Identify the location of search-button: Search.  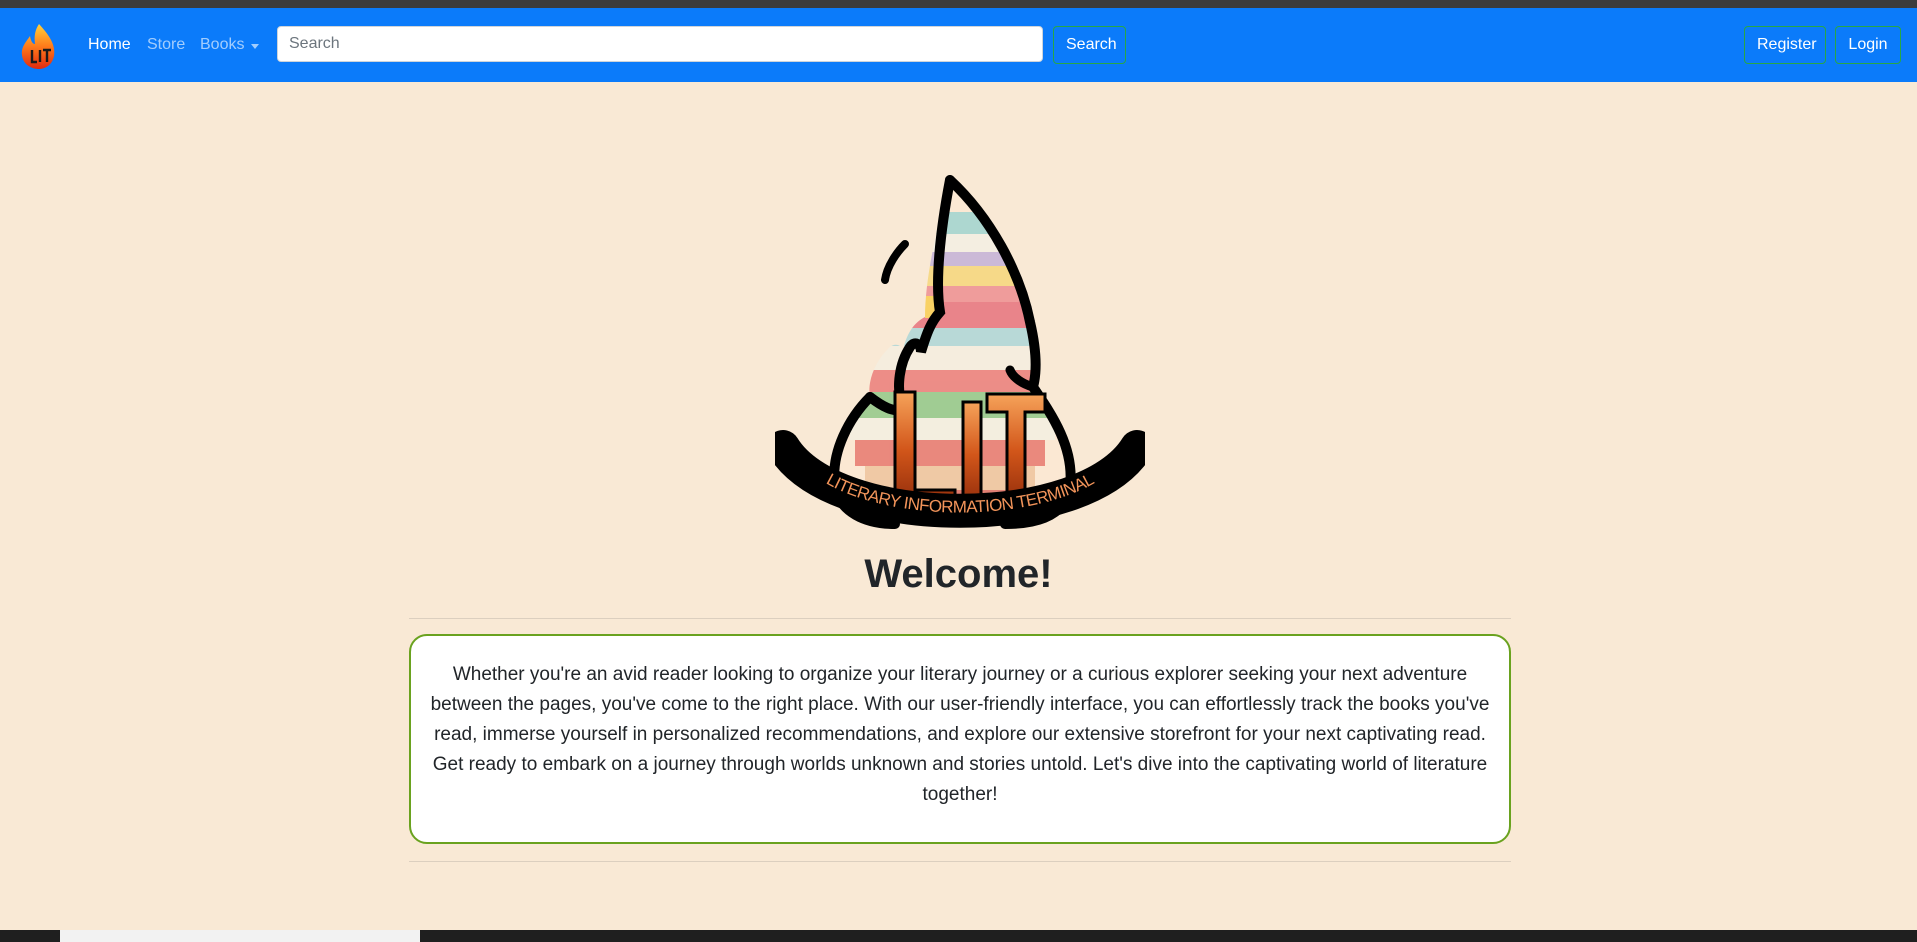
(1089, 45).